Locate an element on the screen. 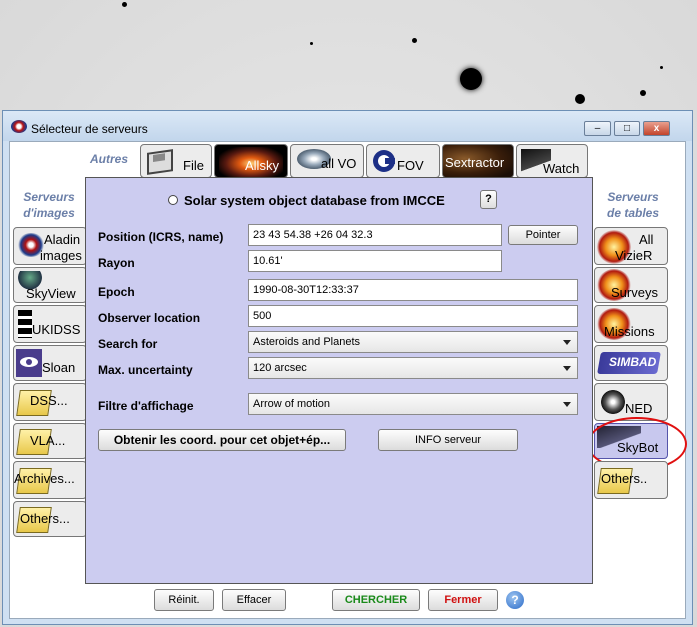  others-section-label: Autres is located at coordinates (108, 159).